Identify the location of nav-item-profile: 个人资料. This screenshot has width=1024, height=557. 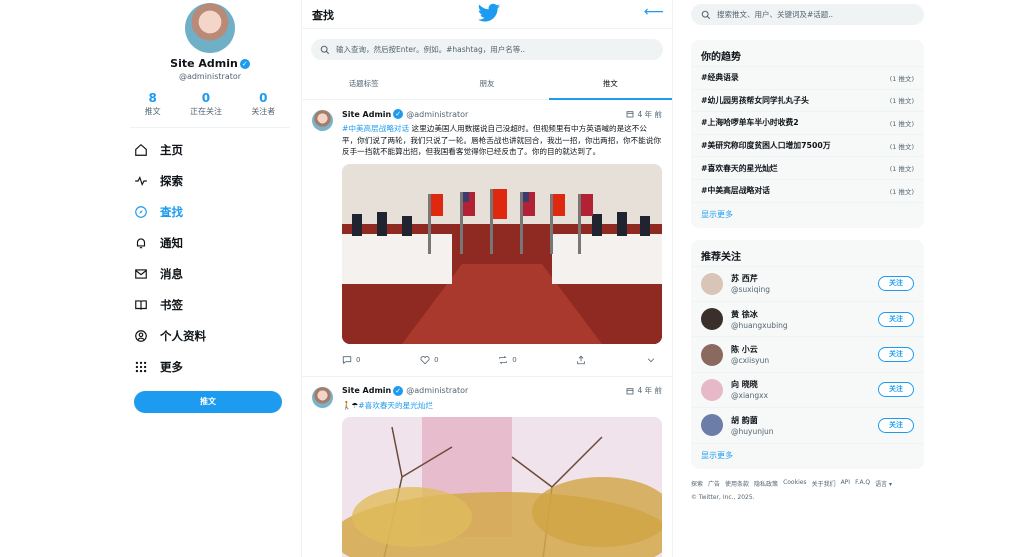
(210, 335).